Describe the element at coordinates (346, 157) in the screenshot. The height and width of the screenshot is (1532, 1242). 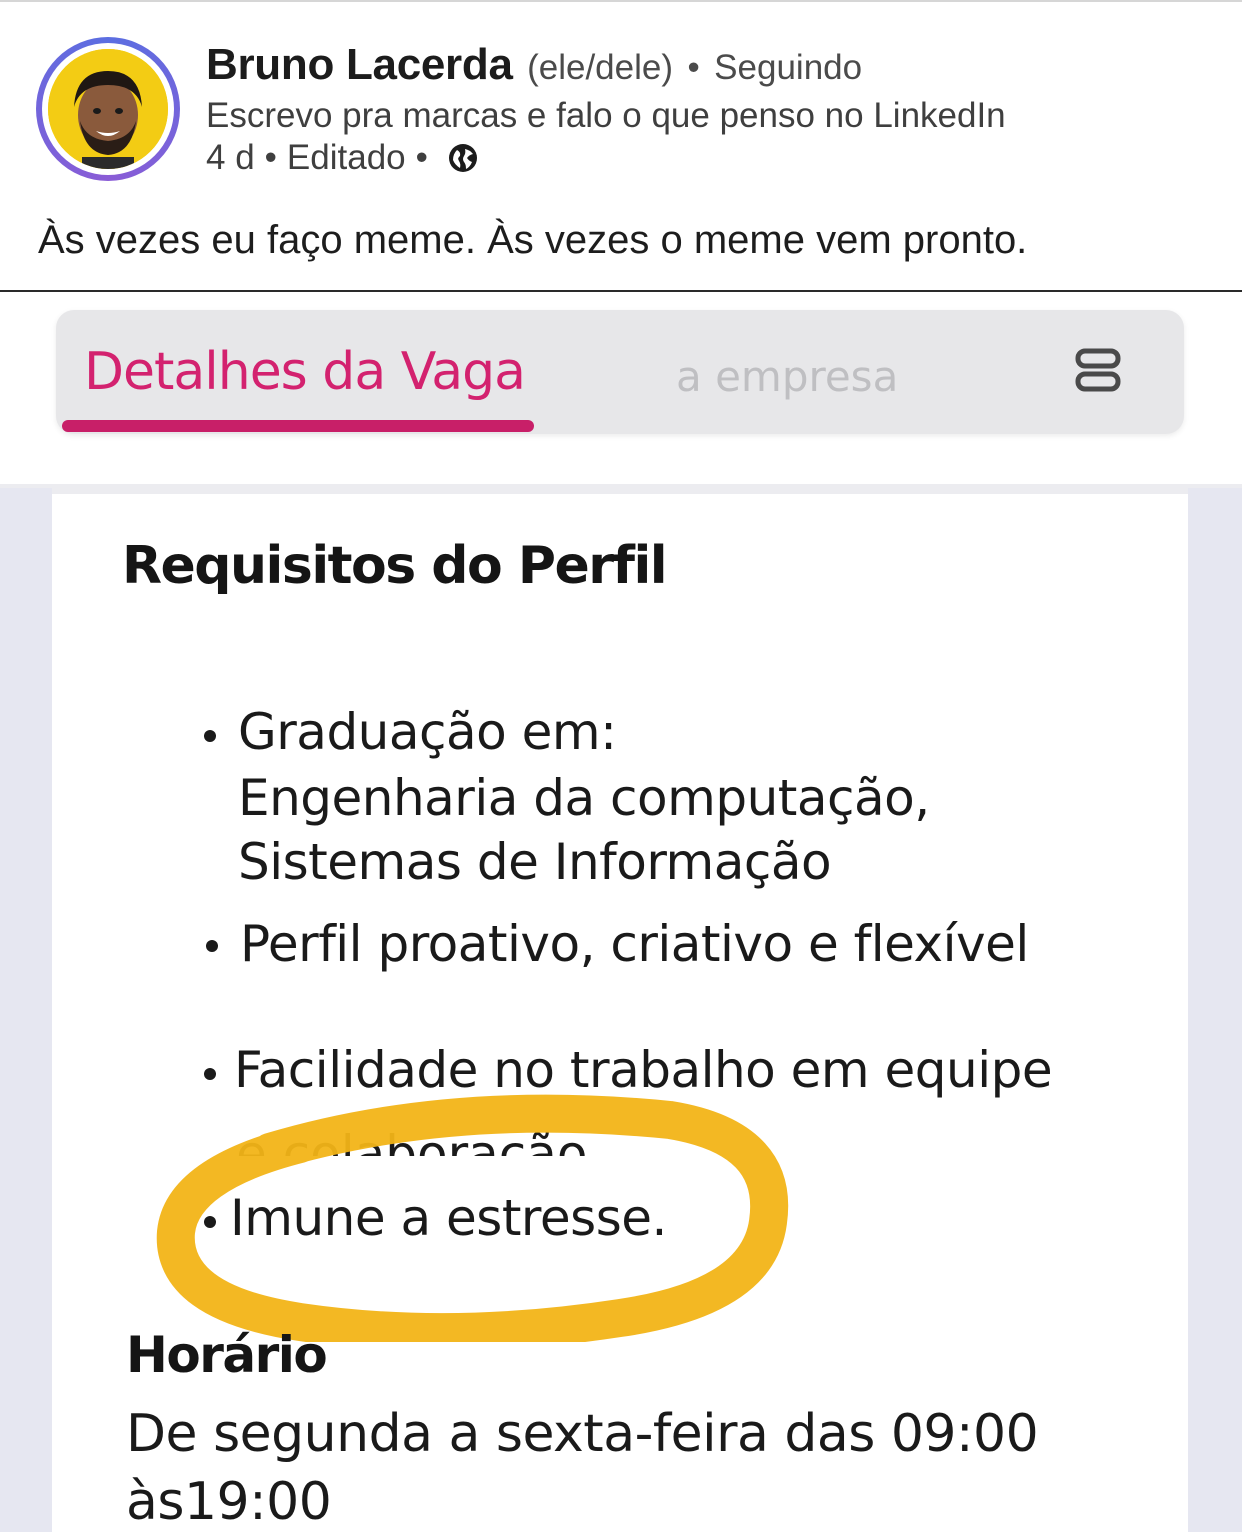
I see `edited-label: Editado` at that location.